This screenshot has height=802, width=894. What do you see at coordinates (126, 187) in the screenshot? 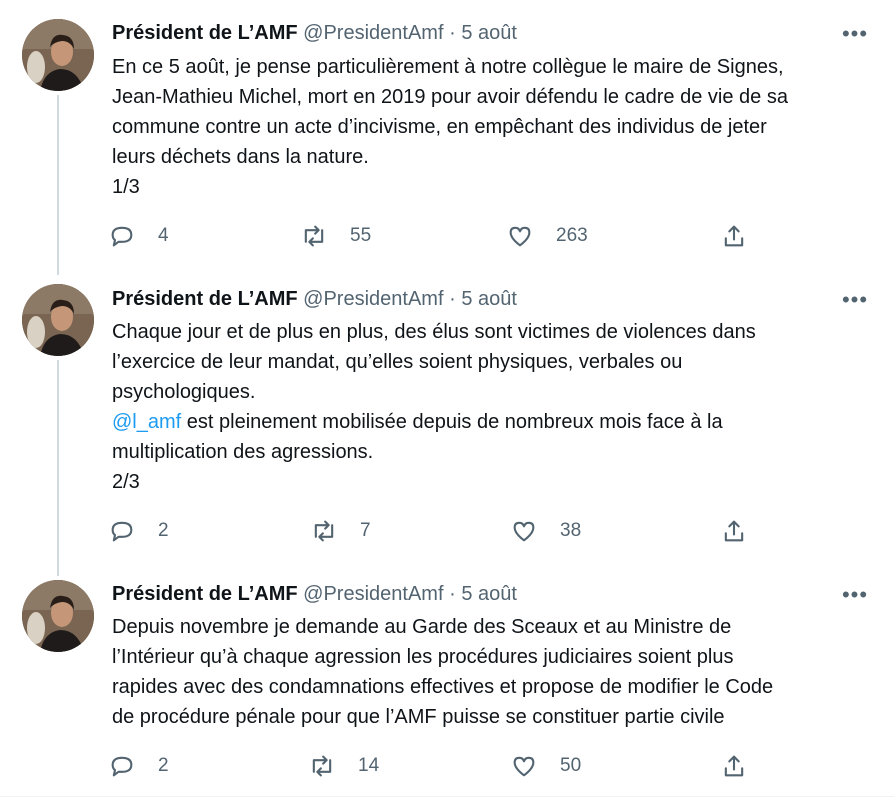
I see `tweet-text-line: 1/3` at bounding box center [126, 187].